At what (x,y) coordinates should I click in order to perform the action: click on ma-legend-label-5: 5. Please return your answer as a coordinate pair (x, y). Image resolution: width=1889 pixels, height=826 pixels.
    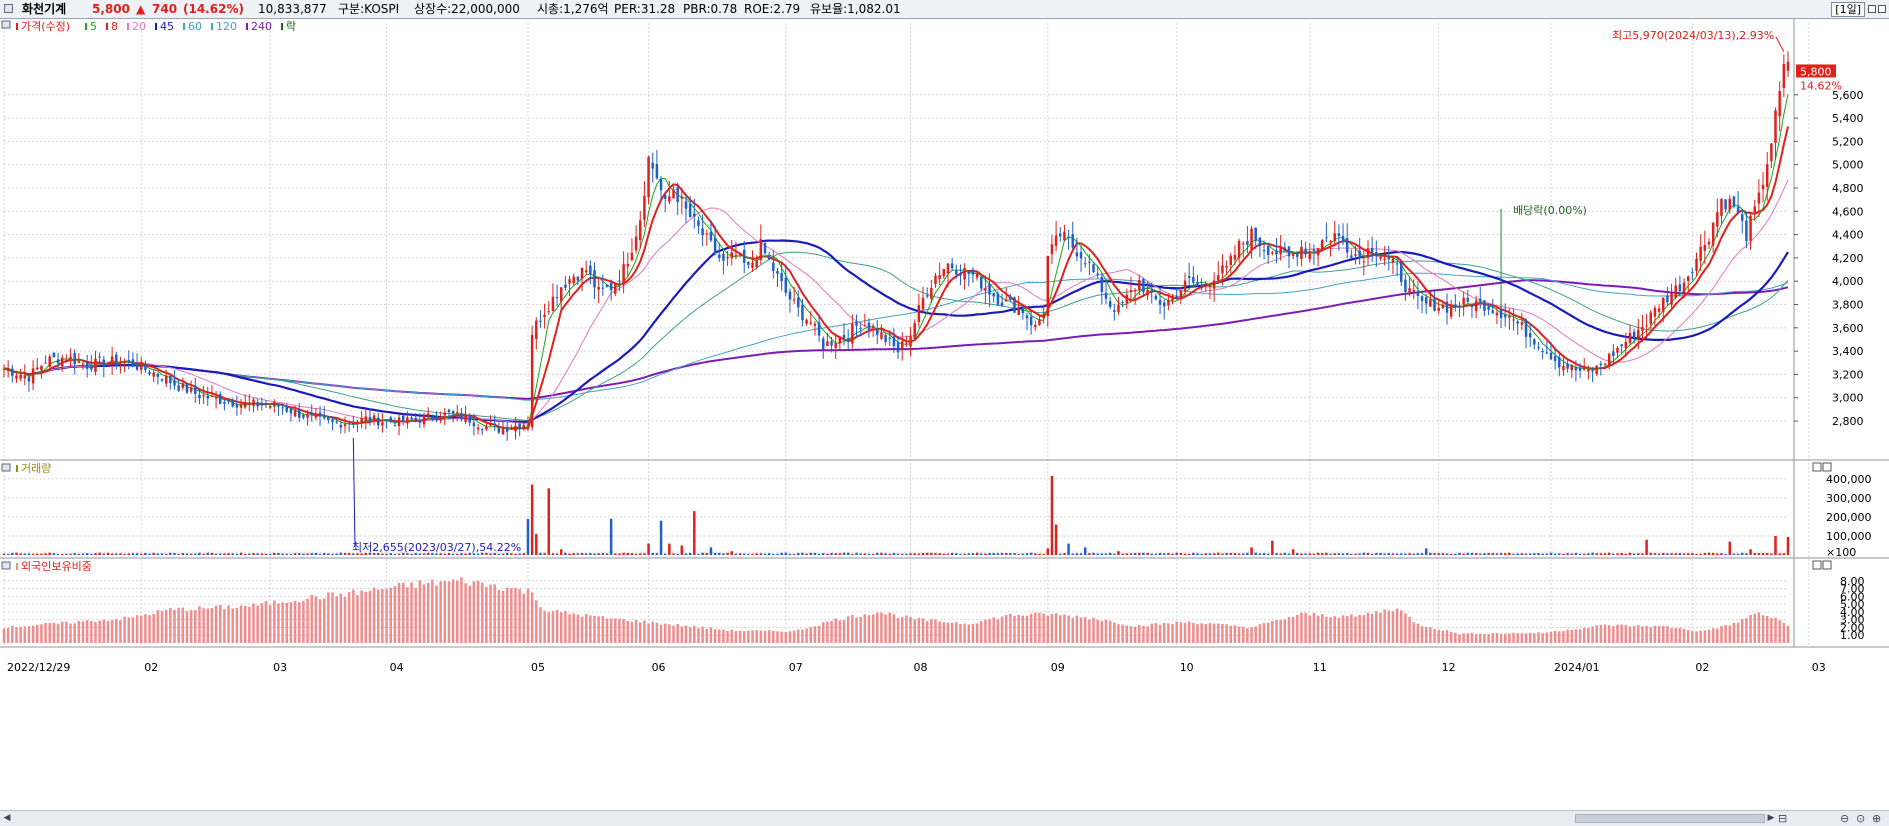
    Looking at the image, I should click on (93, 26).